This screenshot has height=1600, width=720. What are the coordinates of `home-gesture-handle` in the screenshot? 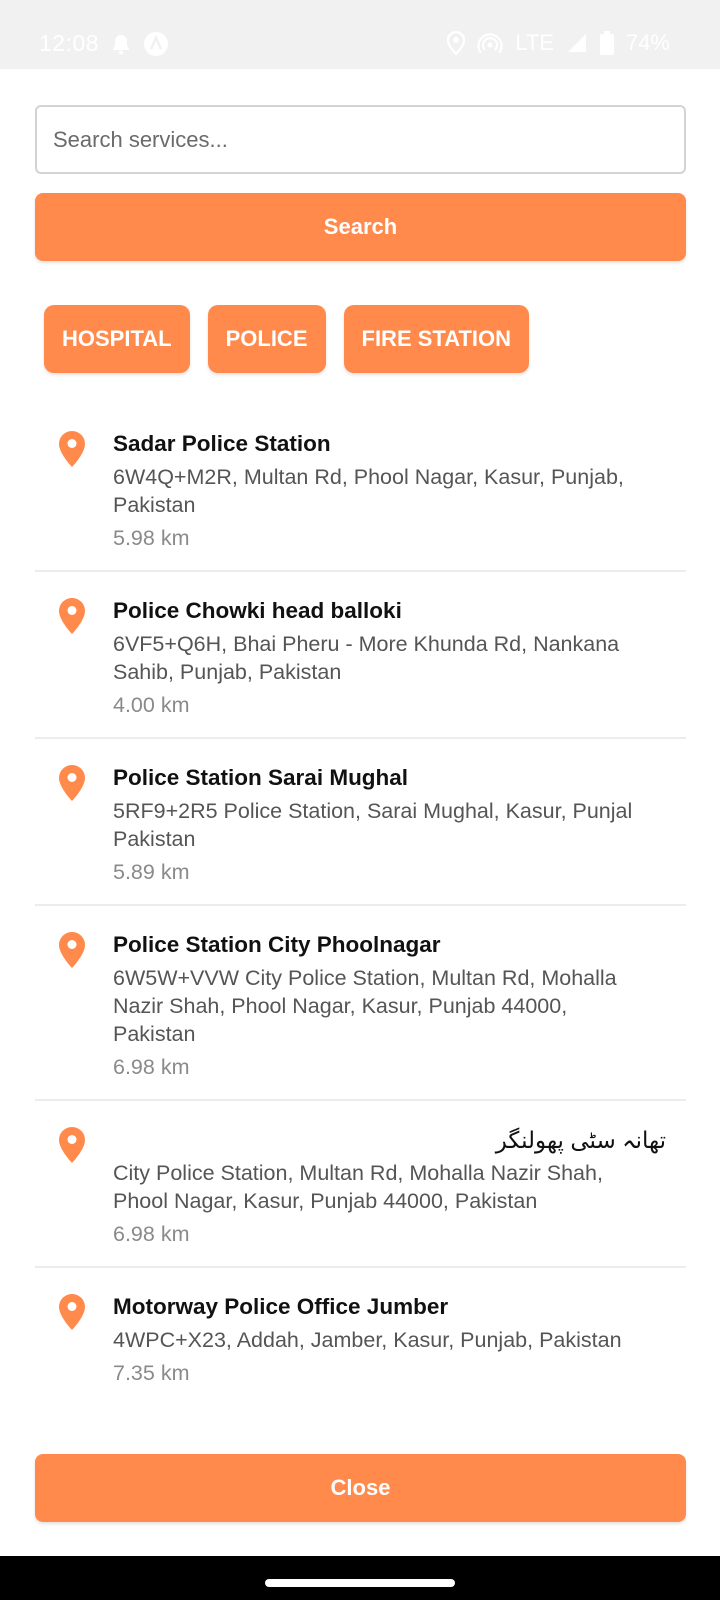 It's located at (360, 1583).